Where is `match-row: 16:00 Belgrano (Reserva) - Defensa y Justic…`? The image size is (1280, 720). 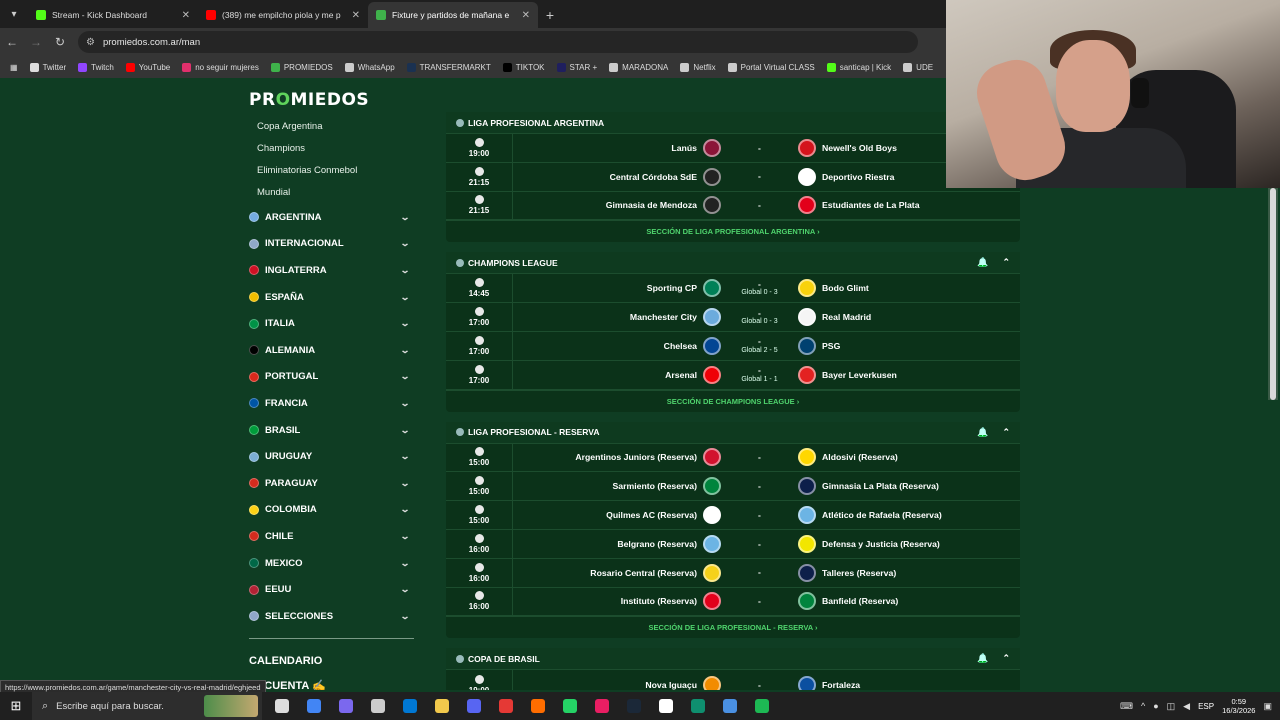
match-row: 16:00 Belgrano (Reserva) - Defensa y Justic… is located at coordinates (733, 544).